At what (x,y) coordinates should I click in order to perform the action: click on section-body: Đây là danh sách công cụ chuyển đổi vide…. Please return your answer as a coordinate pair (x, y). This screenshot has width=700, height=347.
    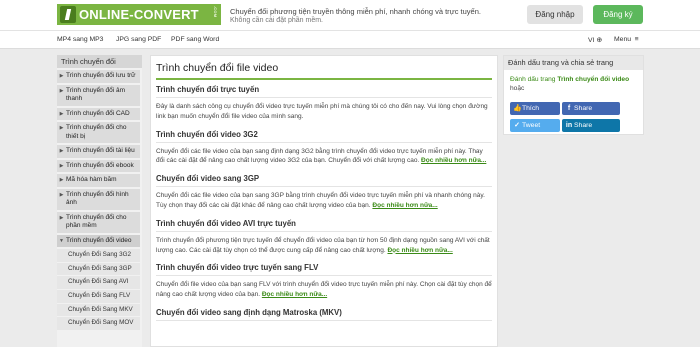
    Looking at the image, I should click on (322, 111).